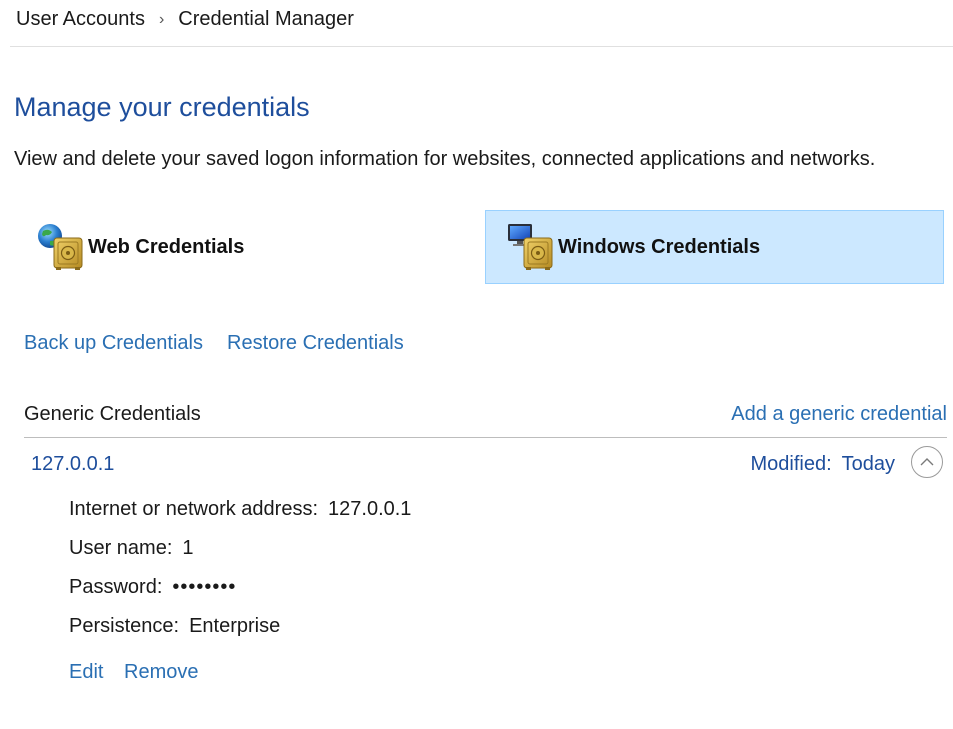  Describe the element at coordinates (161, 19) in the screenshot. I see `chevron-right-icon: ›` at that location.